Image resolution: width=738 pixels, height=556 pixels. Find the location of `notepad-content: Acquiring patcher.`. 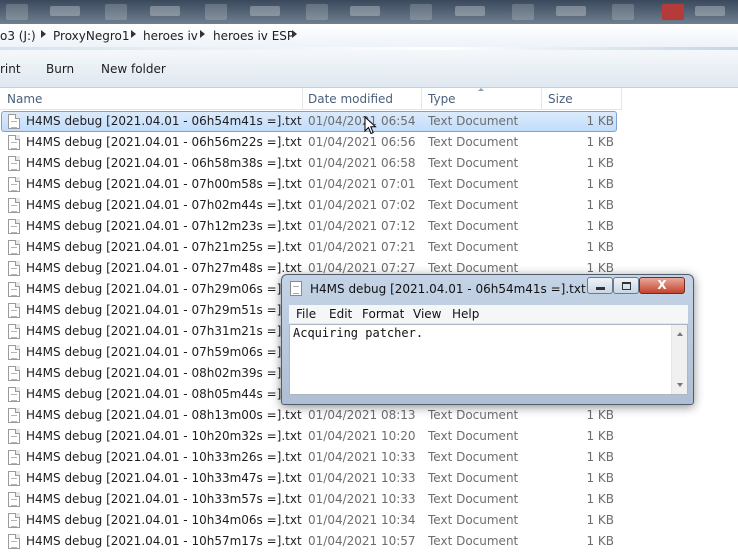

notepad-content: Acquiring patcher. is located at coordinates (358, 333).